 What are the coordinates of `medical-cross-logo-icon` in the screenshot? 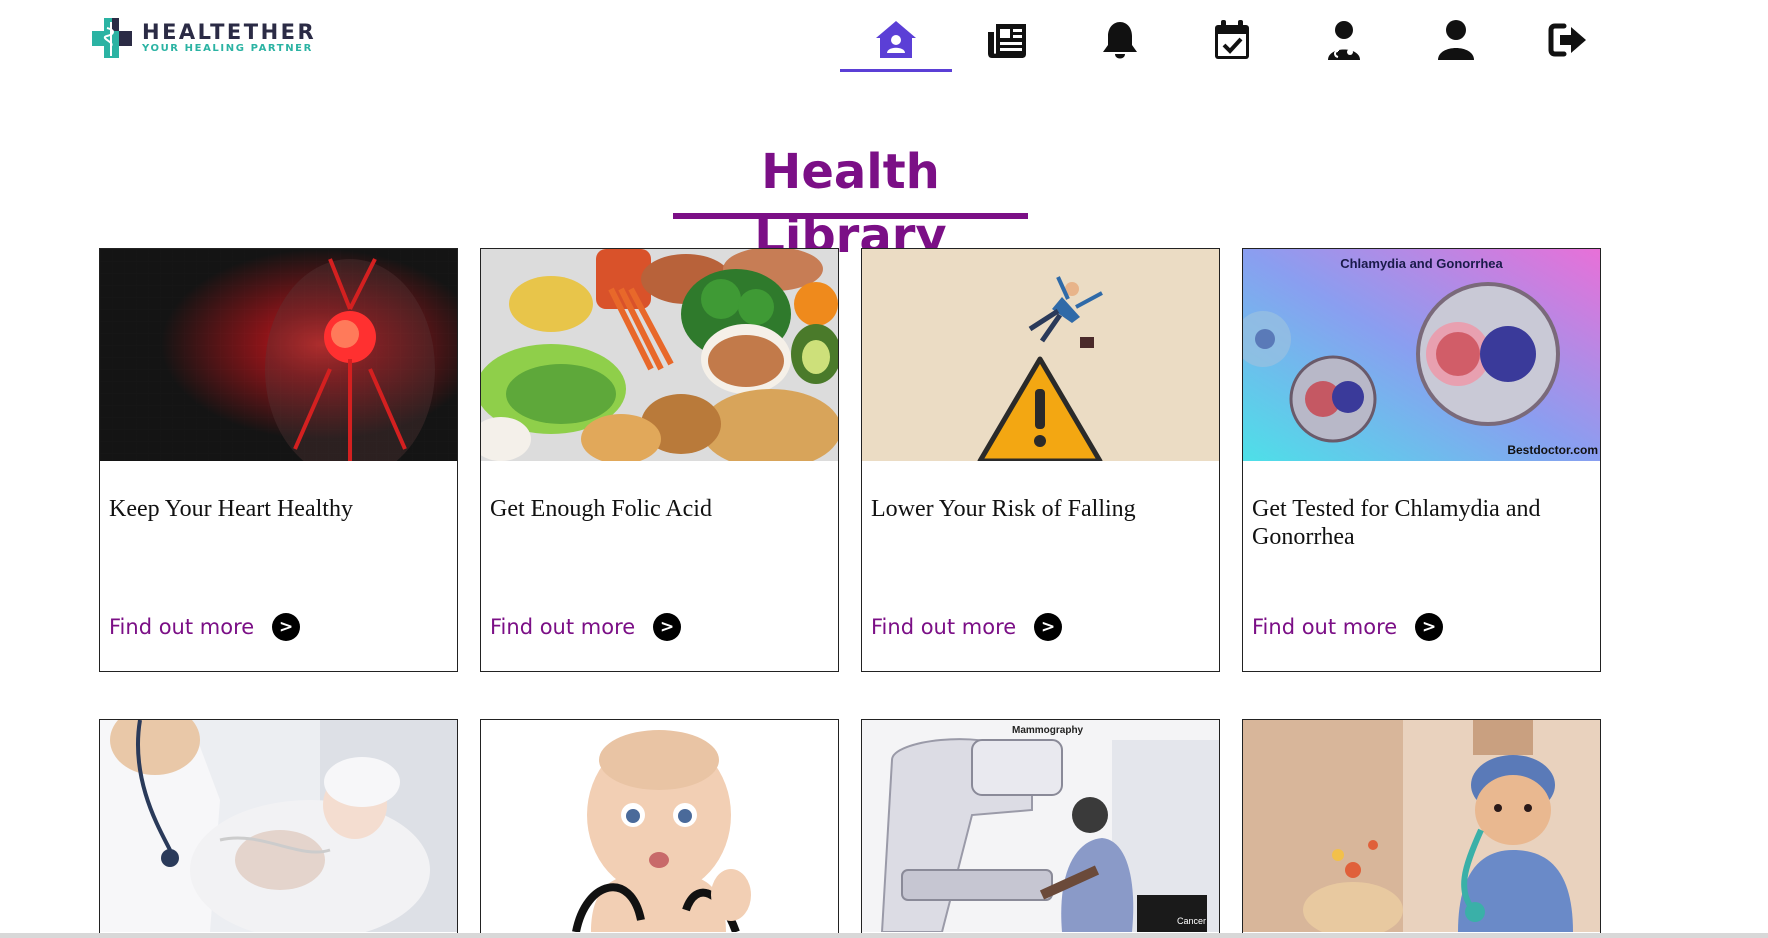 It's located at (112, 38).